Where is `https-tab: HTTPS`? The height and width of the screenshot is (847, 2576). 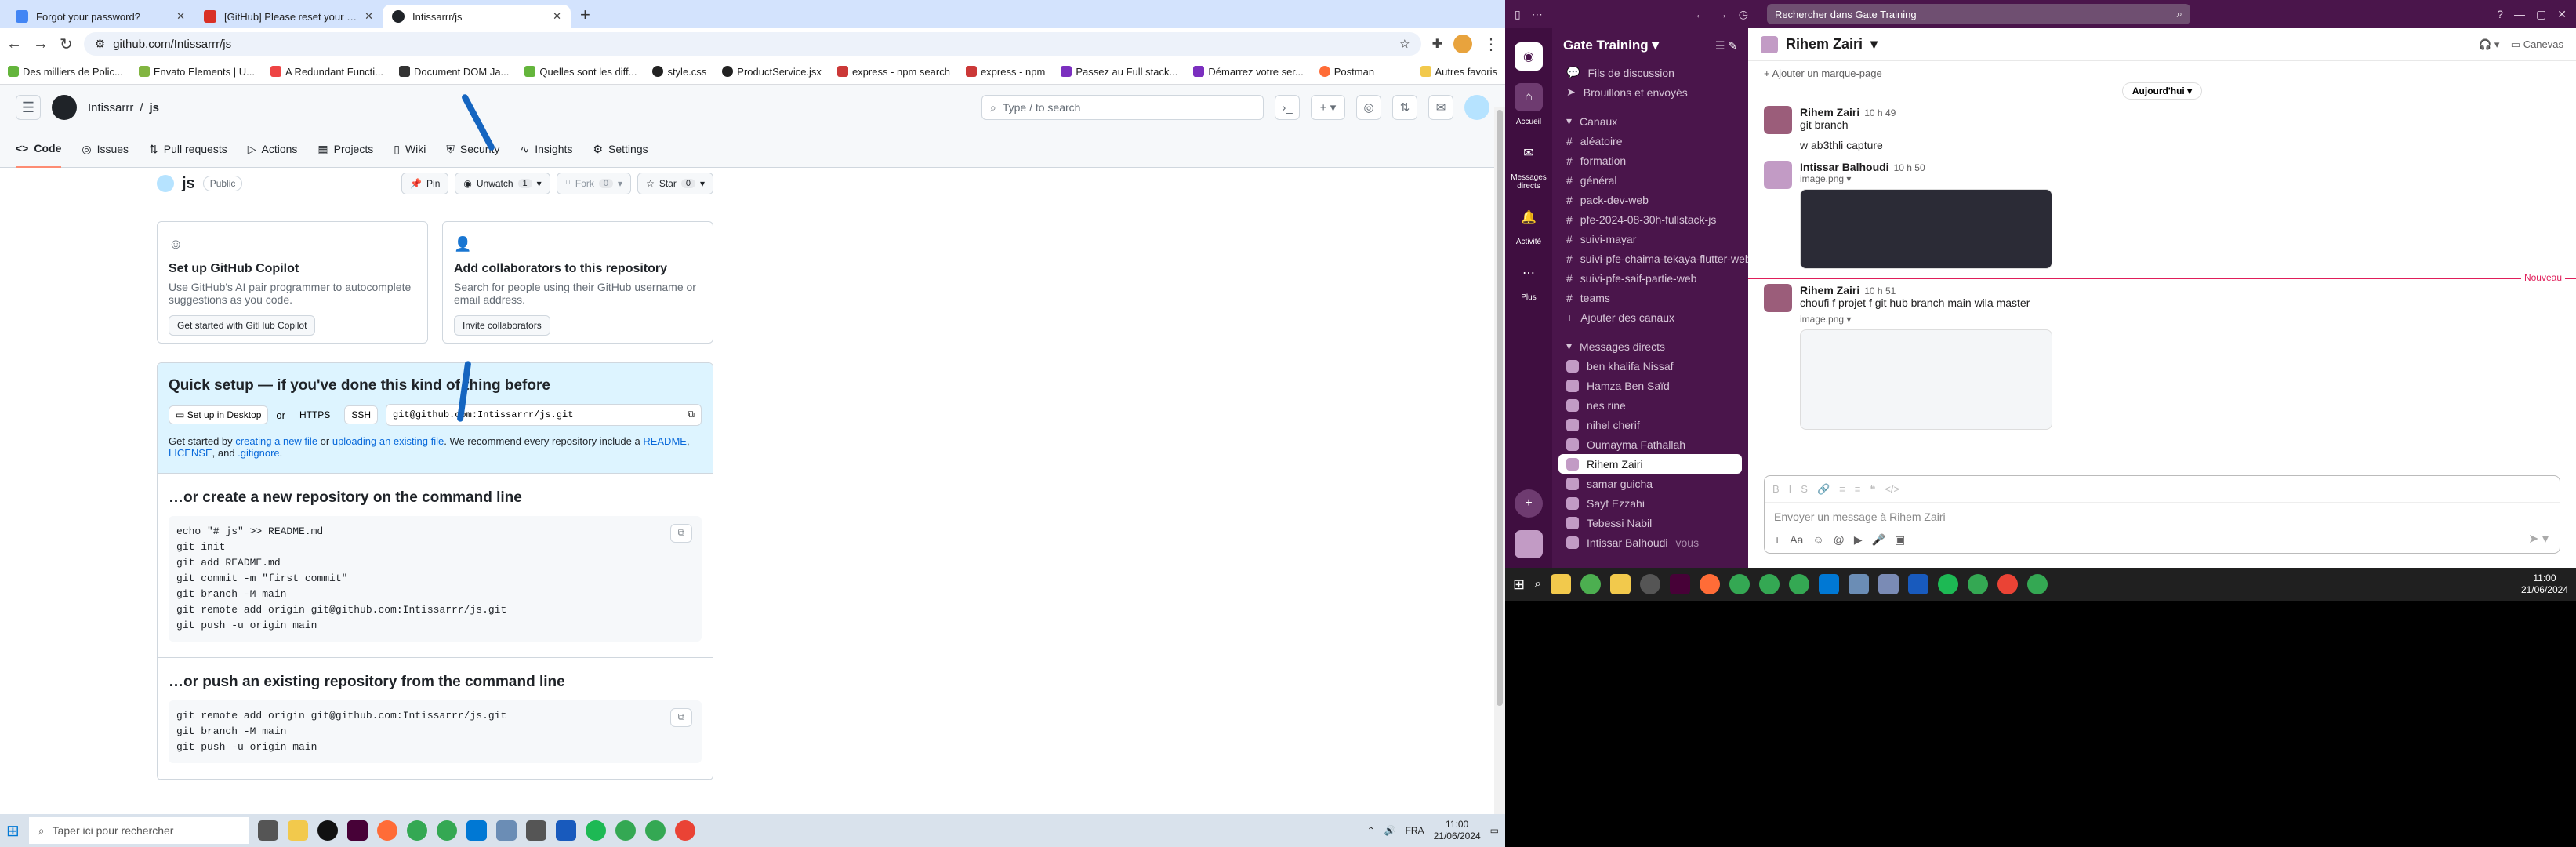 https-tab: HTTPS is located at coordinates (315, 415).